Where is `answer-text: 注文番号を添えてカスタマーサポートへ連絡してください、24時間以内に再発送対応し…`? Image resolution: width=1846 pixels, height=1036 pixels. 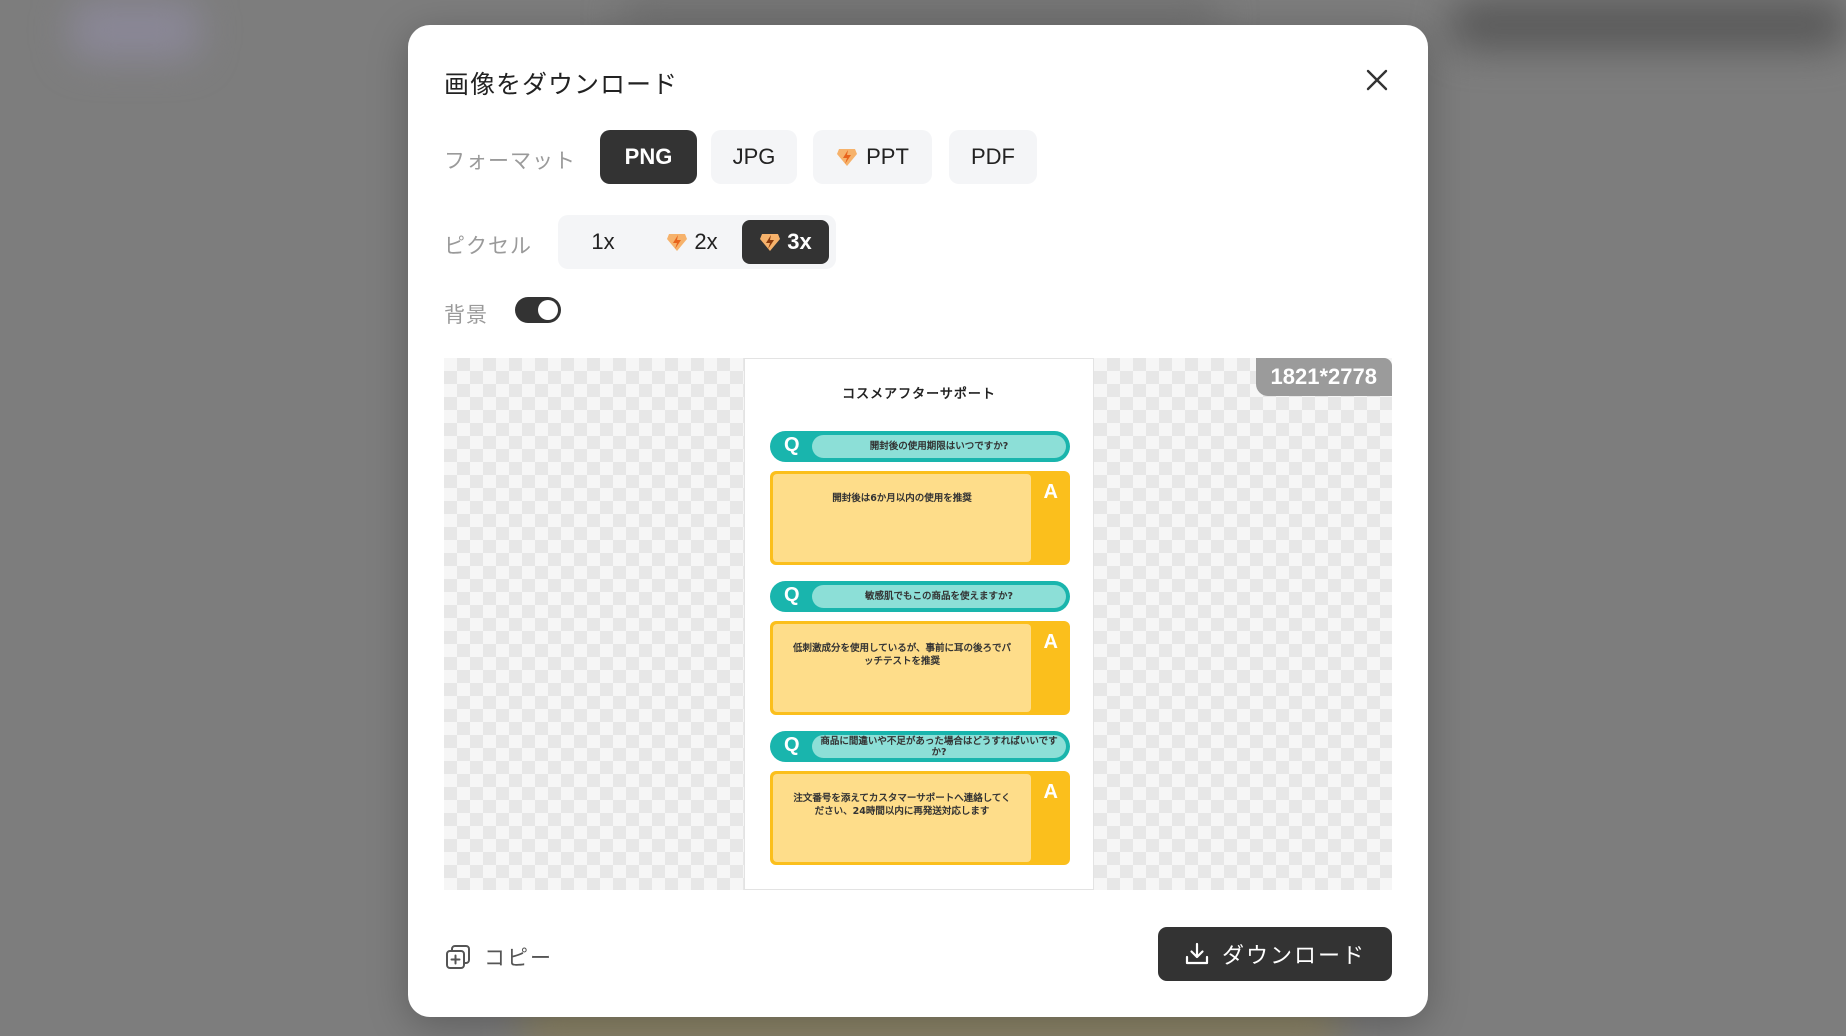
answer-text: 注文番号を添えてカスタマーサポートへ連絡してください、24時間以内に再発送対応し… is located at coordinates (902, 818).